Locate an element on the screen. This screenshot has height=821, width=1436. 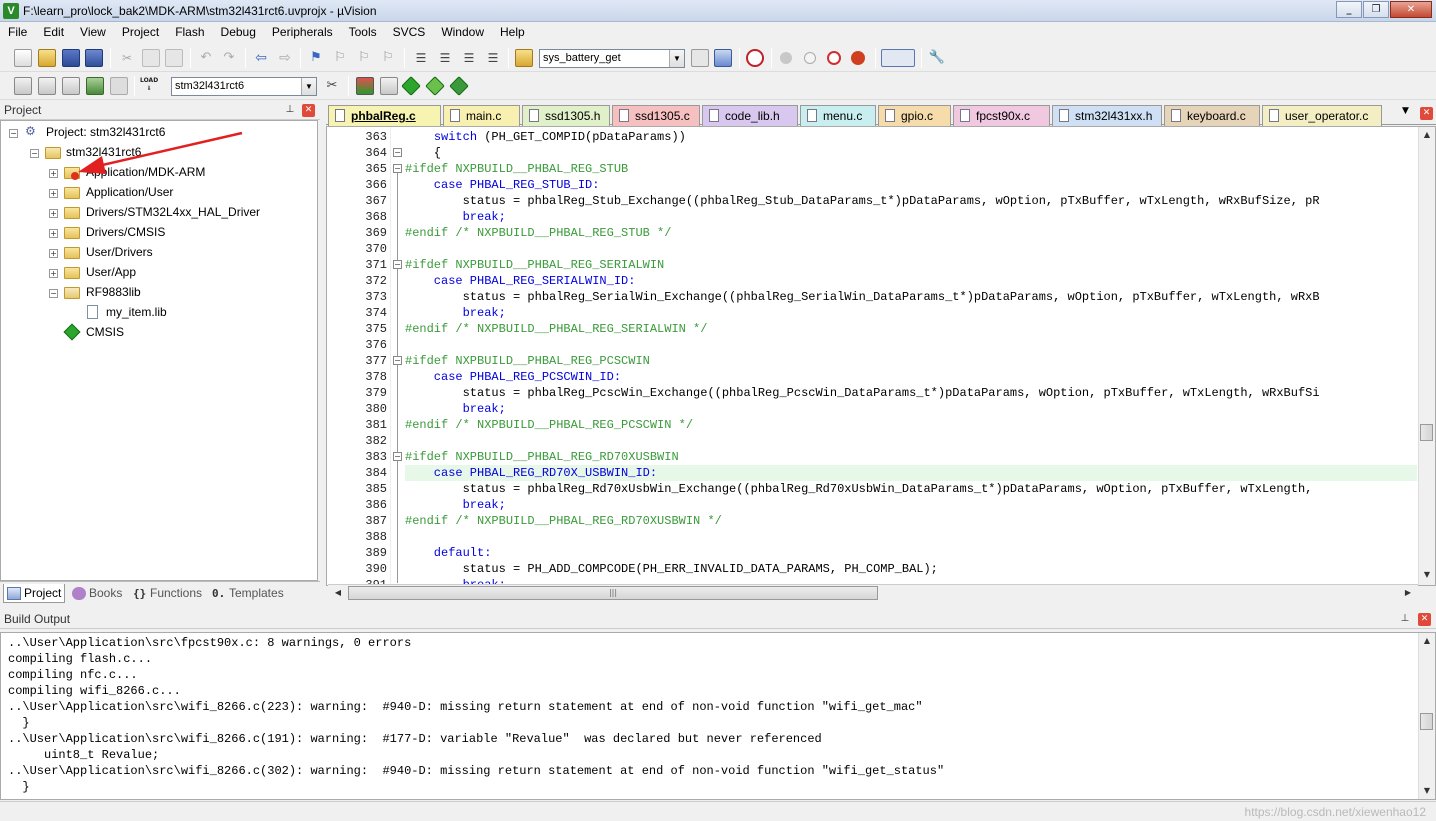
tree-group-application-user: Application/User is located at coordinates (129, 192).